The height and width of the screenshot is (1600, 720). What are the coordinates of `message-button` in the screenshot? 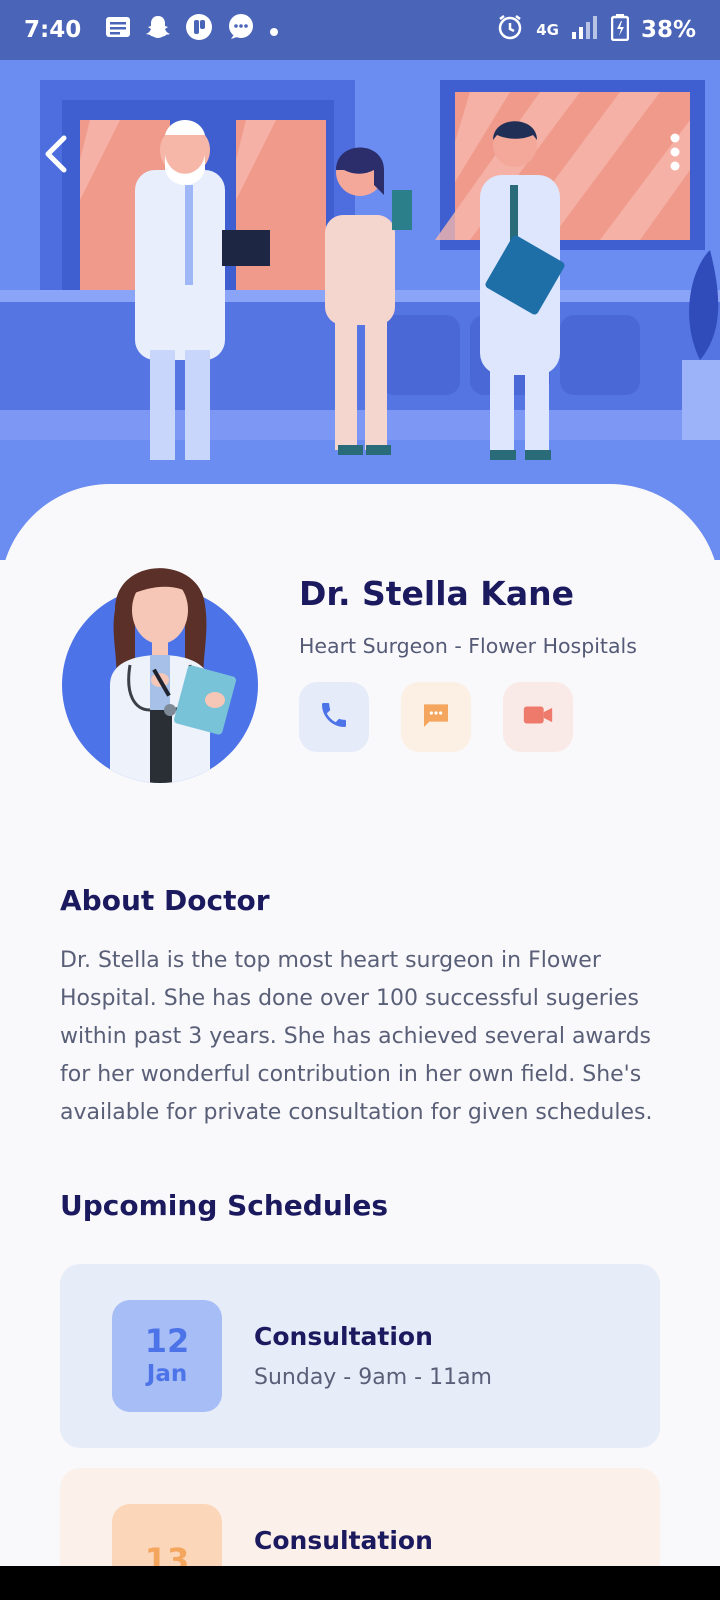 It's located at (436, 717).